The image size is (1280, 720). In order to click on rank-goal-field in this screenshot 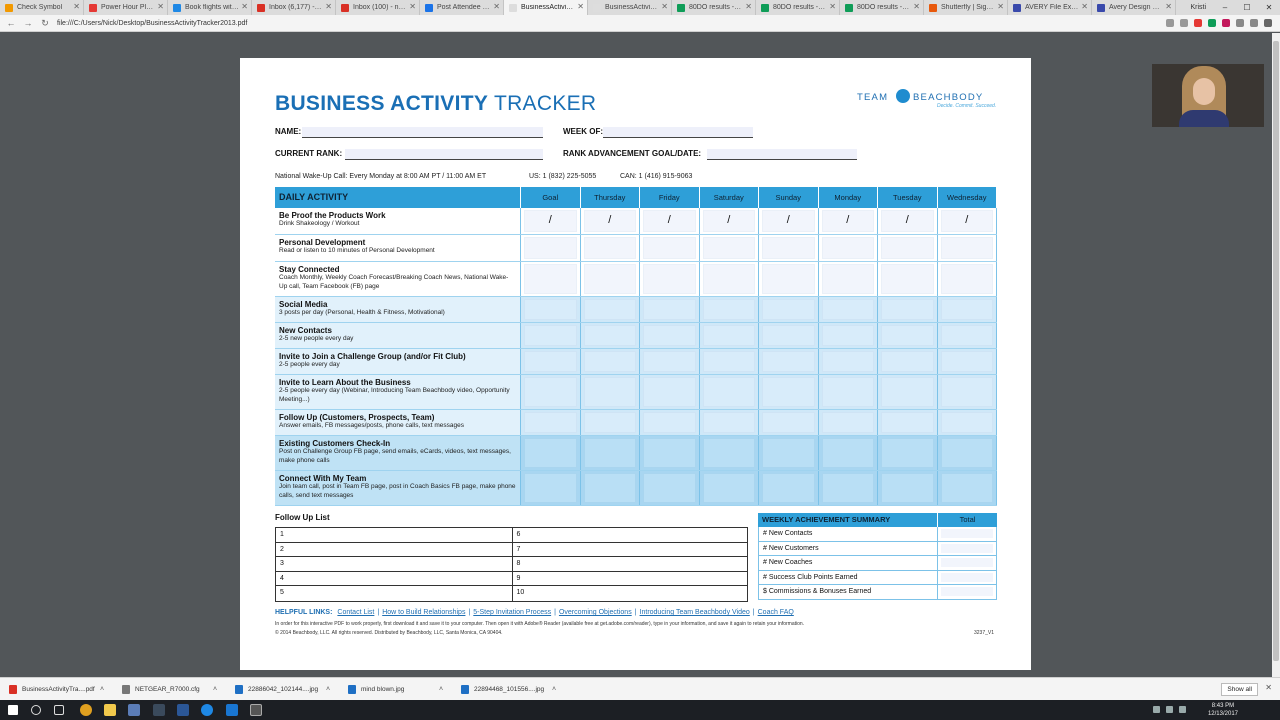, I will do `click(782, 154)`.